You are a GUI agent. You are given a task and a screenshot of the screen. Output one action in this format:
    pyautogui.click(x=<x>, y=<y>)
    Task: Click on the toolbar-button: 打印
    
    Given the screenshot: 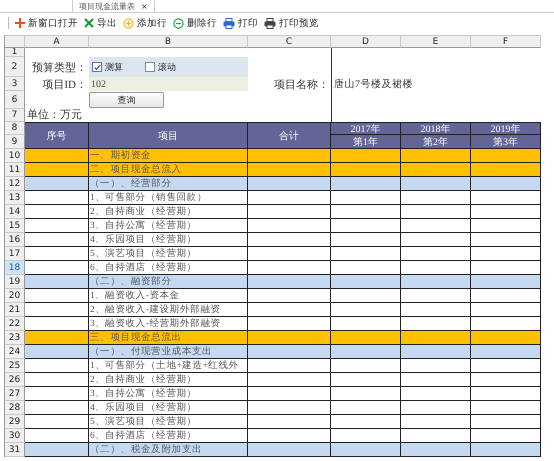 What is the action you would take?
    pyautogui.click(x=240, y=23)
    